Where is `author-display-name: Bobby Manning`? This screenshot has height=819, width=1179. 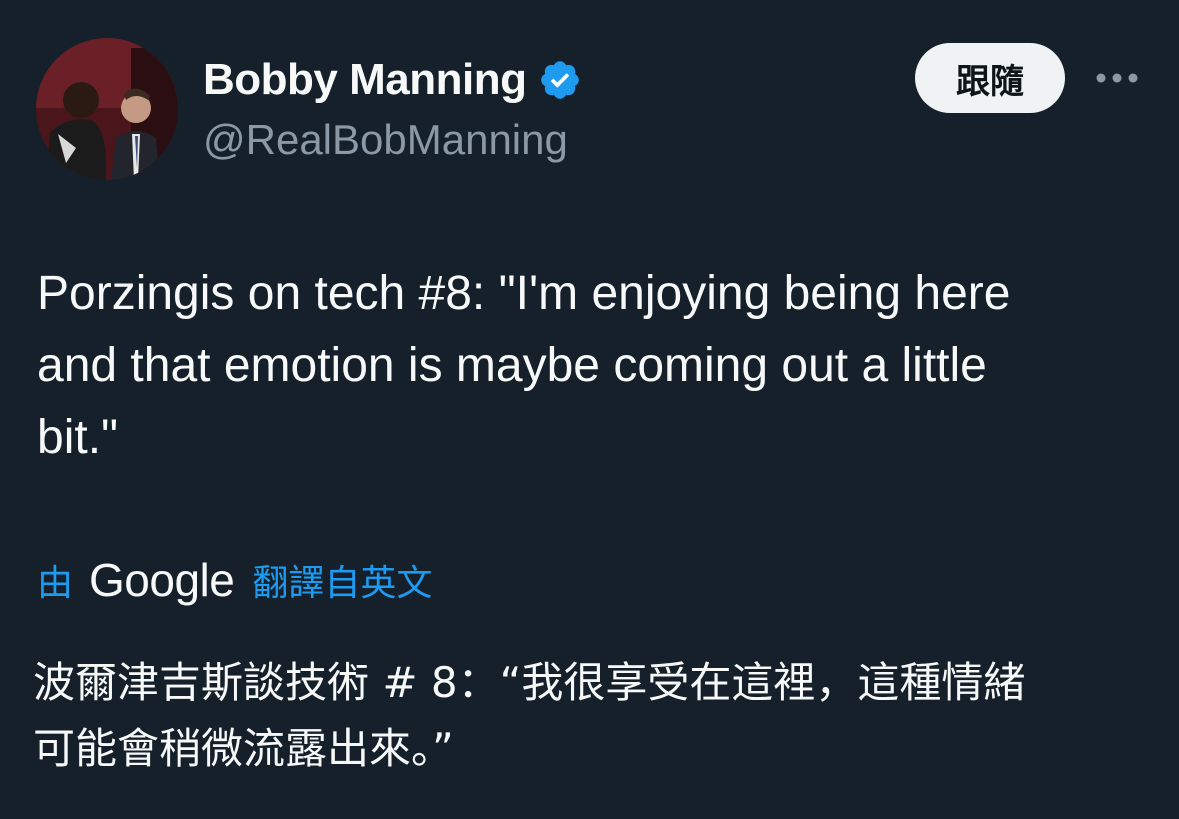 author-display-name: Bobby Manning is located at coordinates (392, 80).